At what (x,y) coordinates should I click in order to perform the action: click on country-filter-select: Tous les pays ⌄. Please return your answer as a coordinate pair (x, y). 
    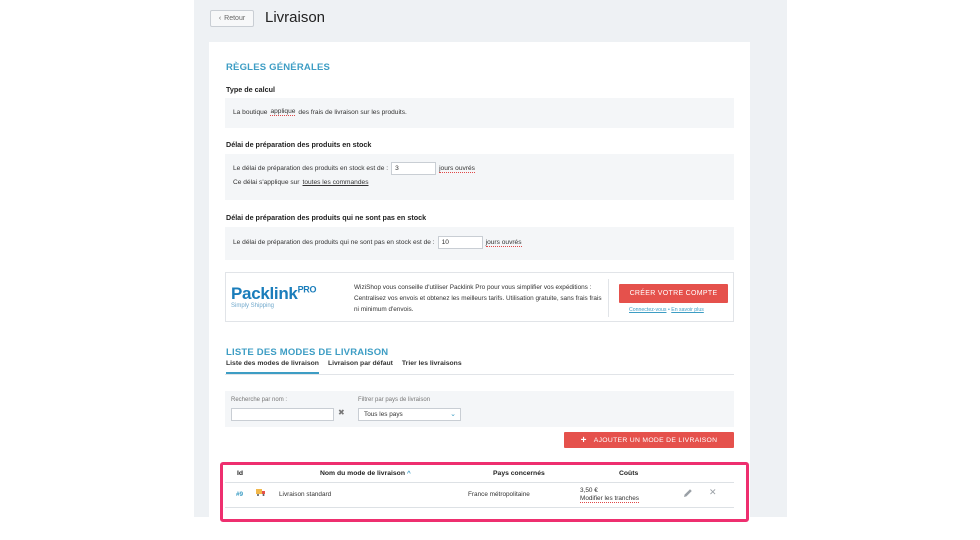
    Looking at the image, I should click on (409, 414).